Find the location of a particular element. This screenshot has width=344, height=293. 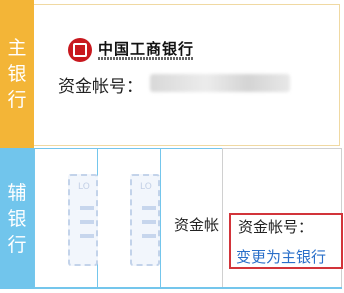

bottom-divider is located at coordinates (188, 288).